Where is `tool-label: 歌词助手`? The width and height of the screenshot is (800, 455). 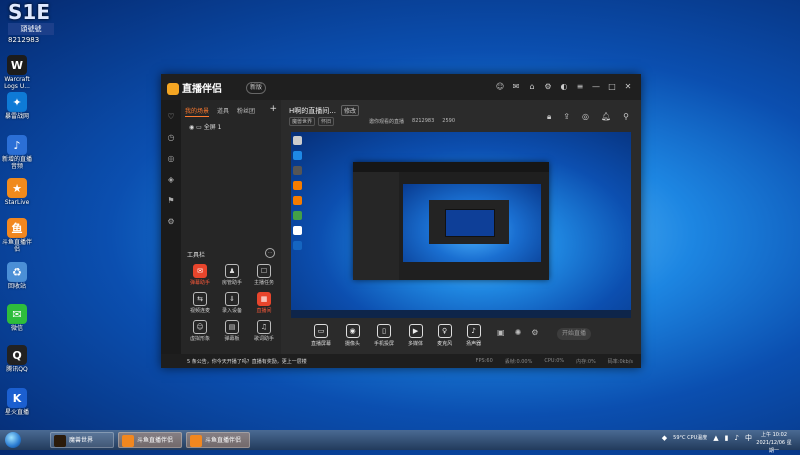
tool-label: 歌词助手 is located at coordinates (263, 339).